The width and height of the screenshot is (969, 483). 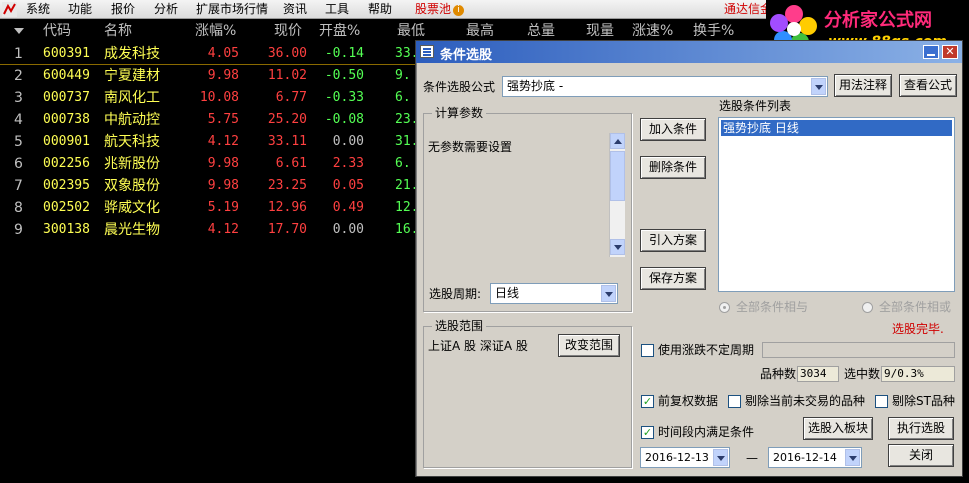 What do you see at coordinates (57, 31) in the screenshot?
I see `col-code: 代码` at bounding box center [57, 31].